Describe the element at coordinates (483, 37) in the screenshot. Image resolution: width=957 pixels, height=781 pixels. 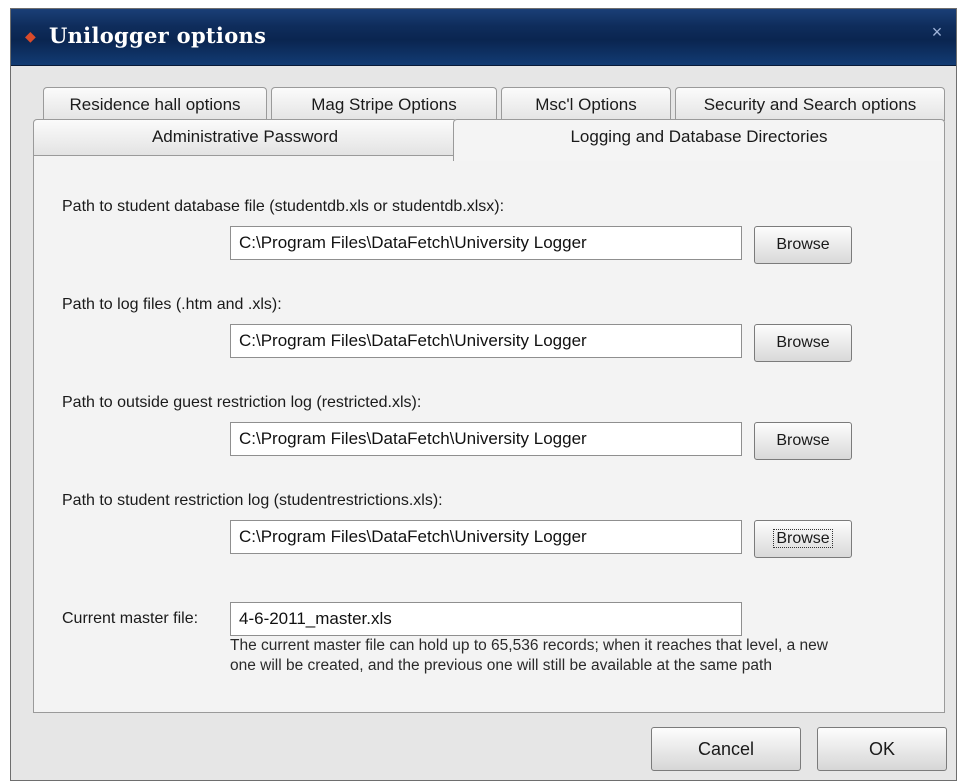
I see `title-bar: ◆ Unilogger options ×` at that location.